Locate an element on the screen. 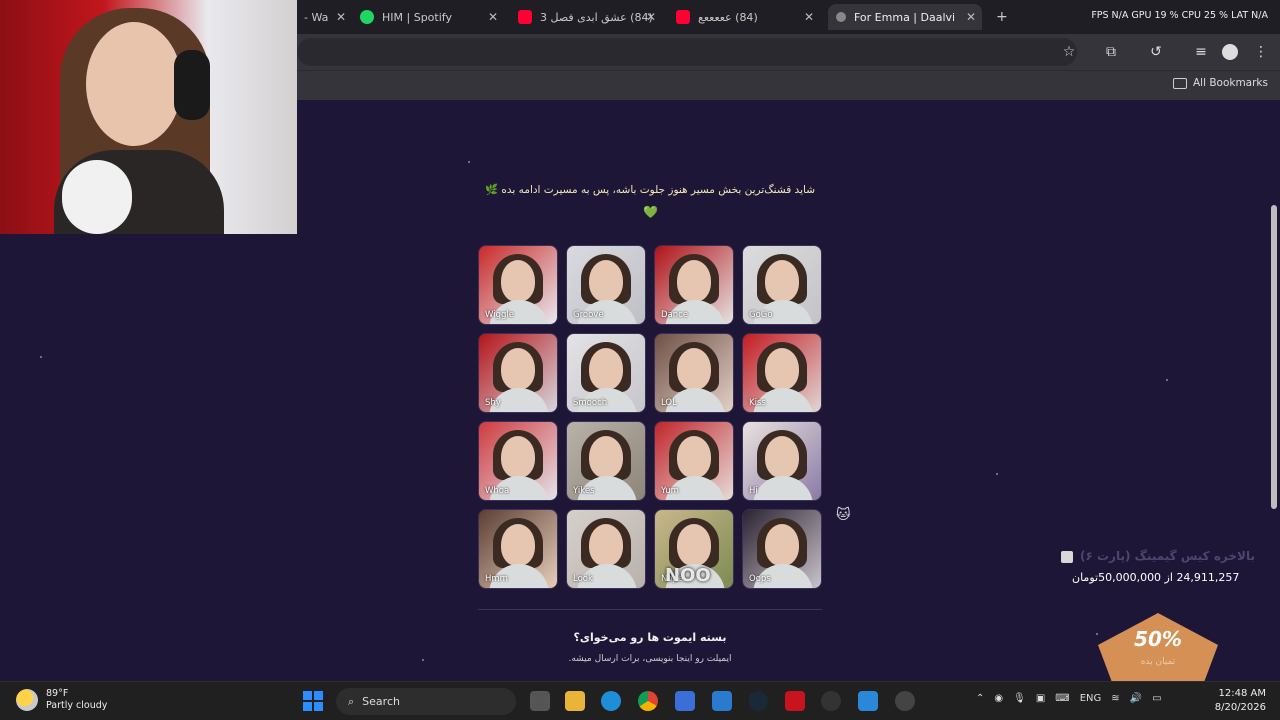  tab-label: (84) عععععع is located at coordinates (728, 17).